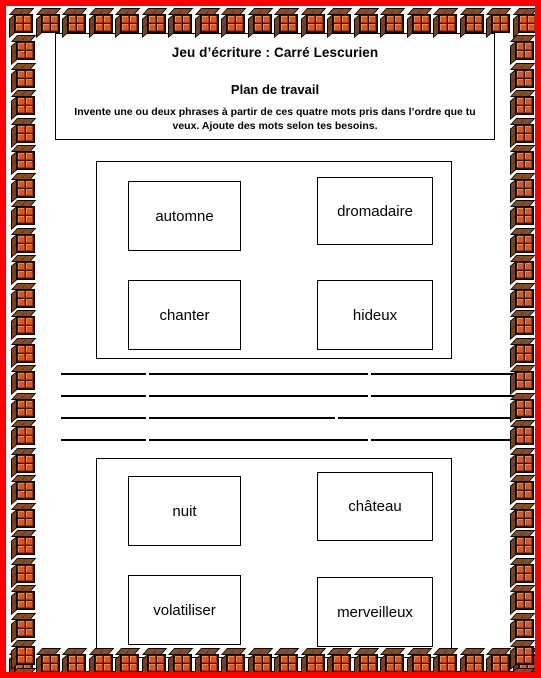 This screenshot has height=678, width=541. I want to click on header-subtitle: Plan de travail, so click(275, 89).